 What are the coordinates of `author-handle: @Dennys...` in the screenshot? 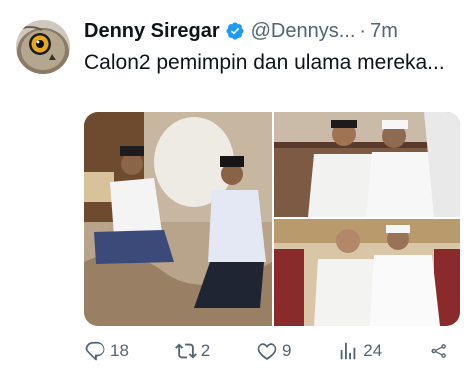 It's located at (303, 31).